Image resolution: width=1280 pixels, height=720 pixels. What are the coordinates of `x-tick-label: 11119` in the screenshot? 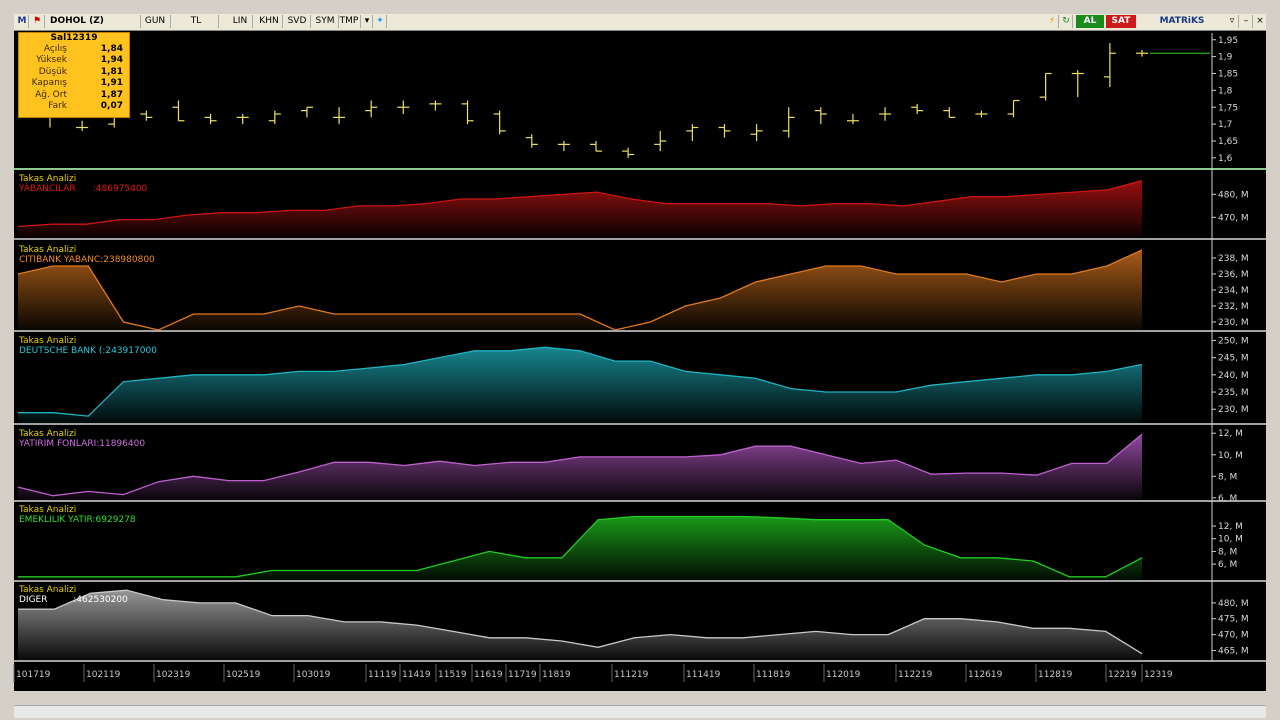 It's located at (382, 675).